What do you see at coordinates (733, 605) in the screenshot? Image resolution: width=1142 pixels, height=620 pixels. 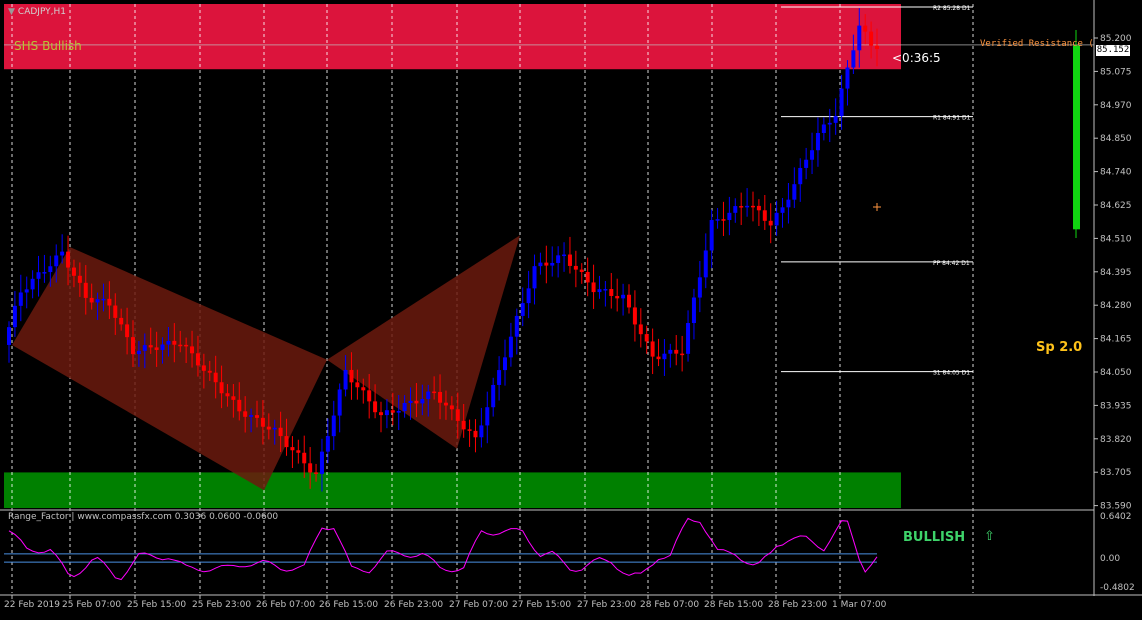 I see `time-tick-label: 28 Feb 15:00` at bounding box center [733, 605].